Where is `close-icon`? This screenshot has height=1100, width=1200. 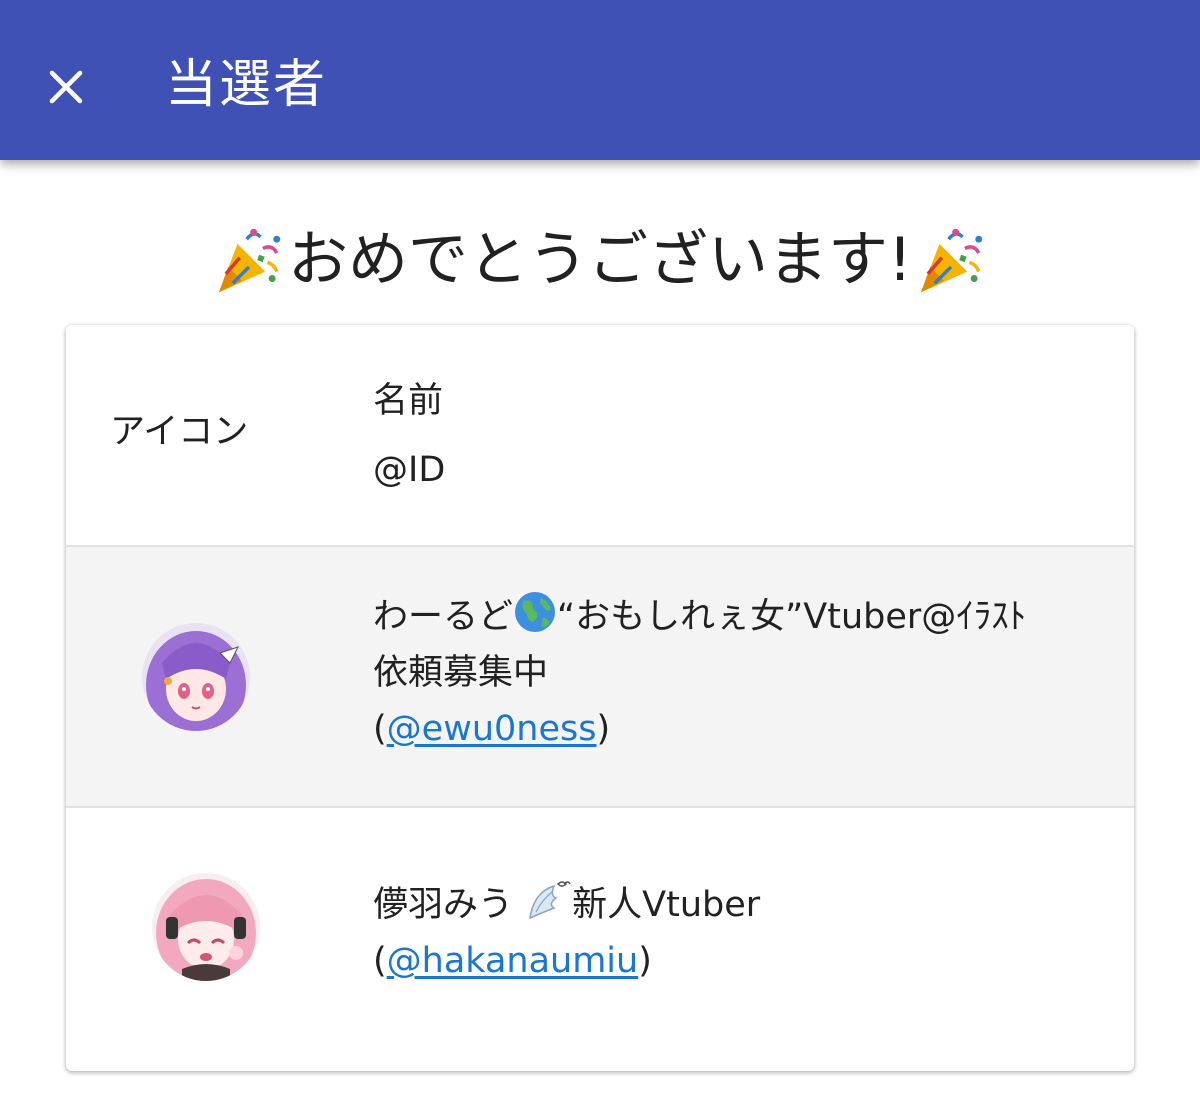
close-icon is located at coordinates (66, 87).